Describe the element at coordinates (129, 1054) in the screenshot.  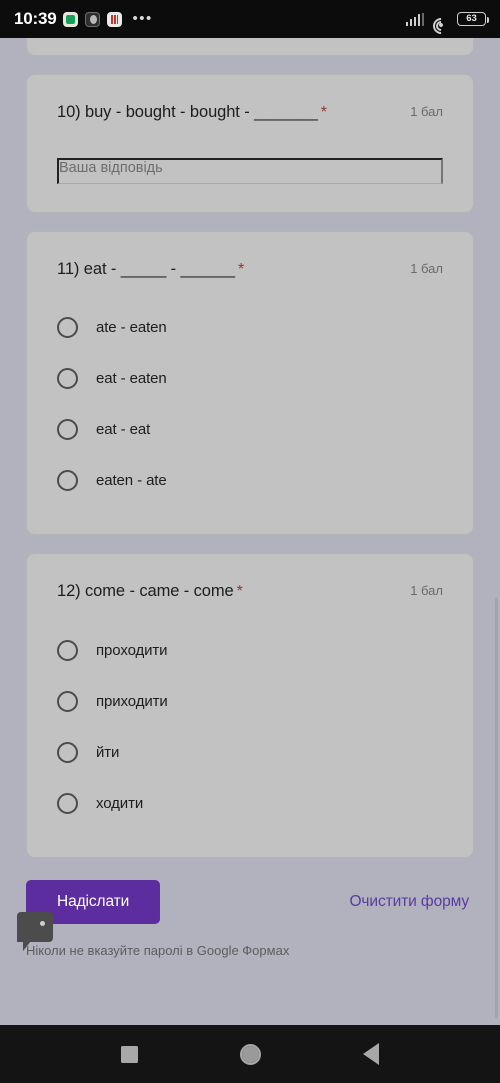
I see `recents-square-icon` at that location.